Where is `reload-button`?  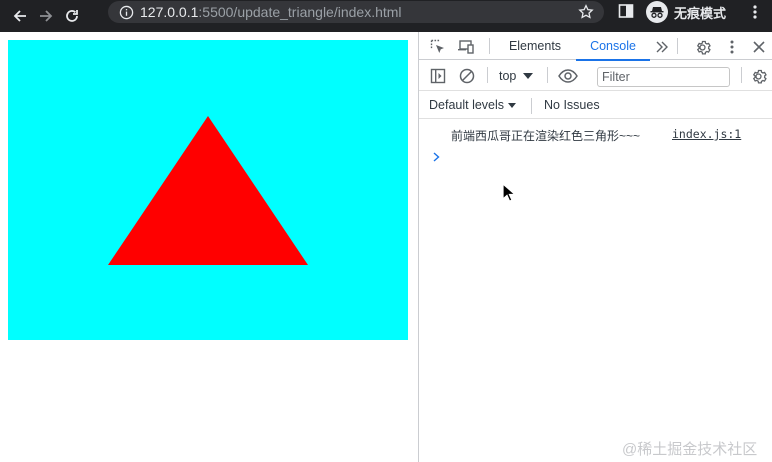
reload-button is located at coordinates (72, 16).